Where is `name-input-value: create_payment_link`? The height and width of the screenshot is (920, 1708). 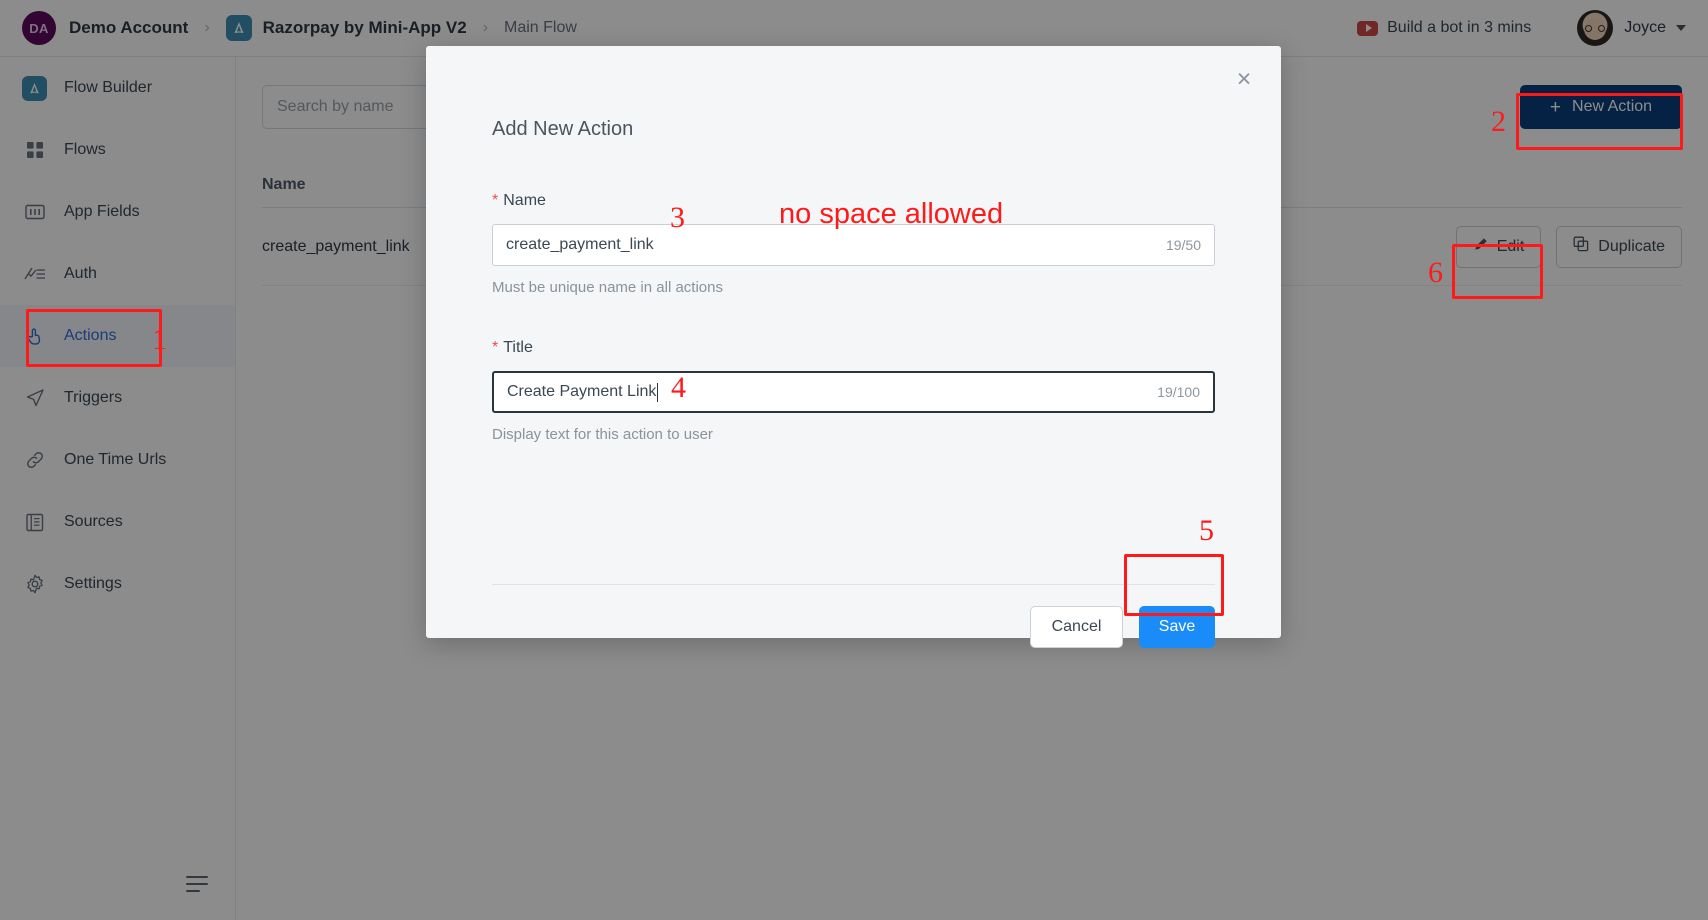 name-input-value: create_payment_link is located at coordinates (580, 244).